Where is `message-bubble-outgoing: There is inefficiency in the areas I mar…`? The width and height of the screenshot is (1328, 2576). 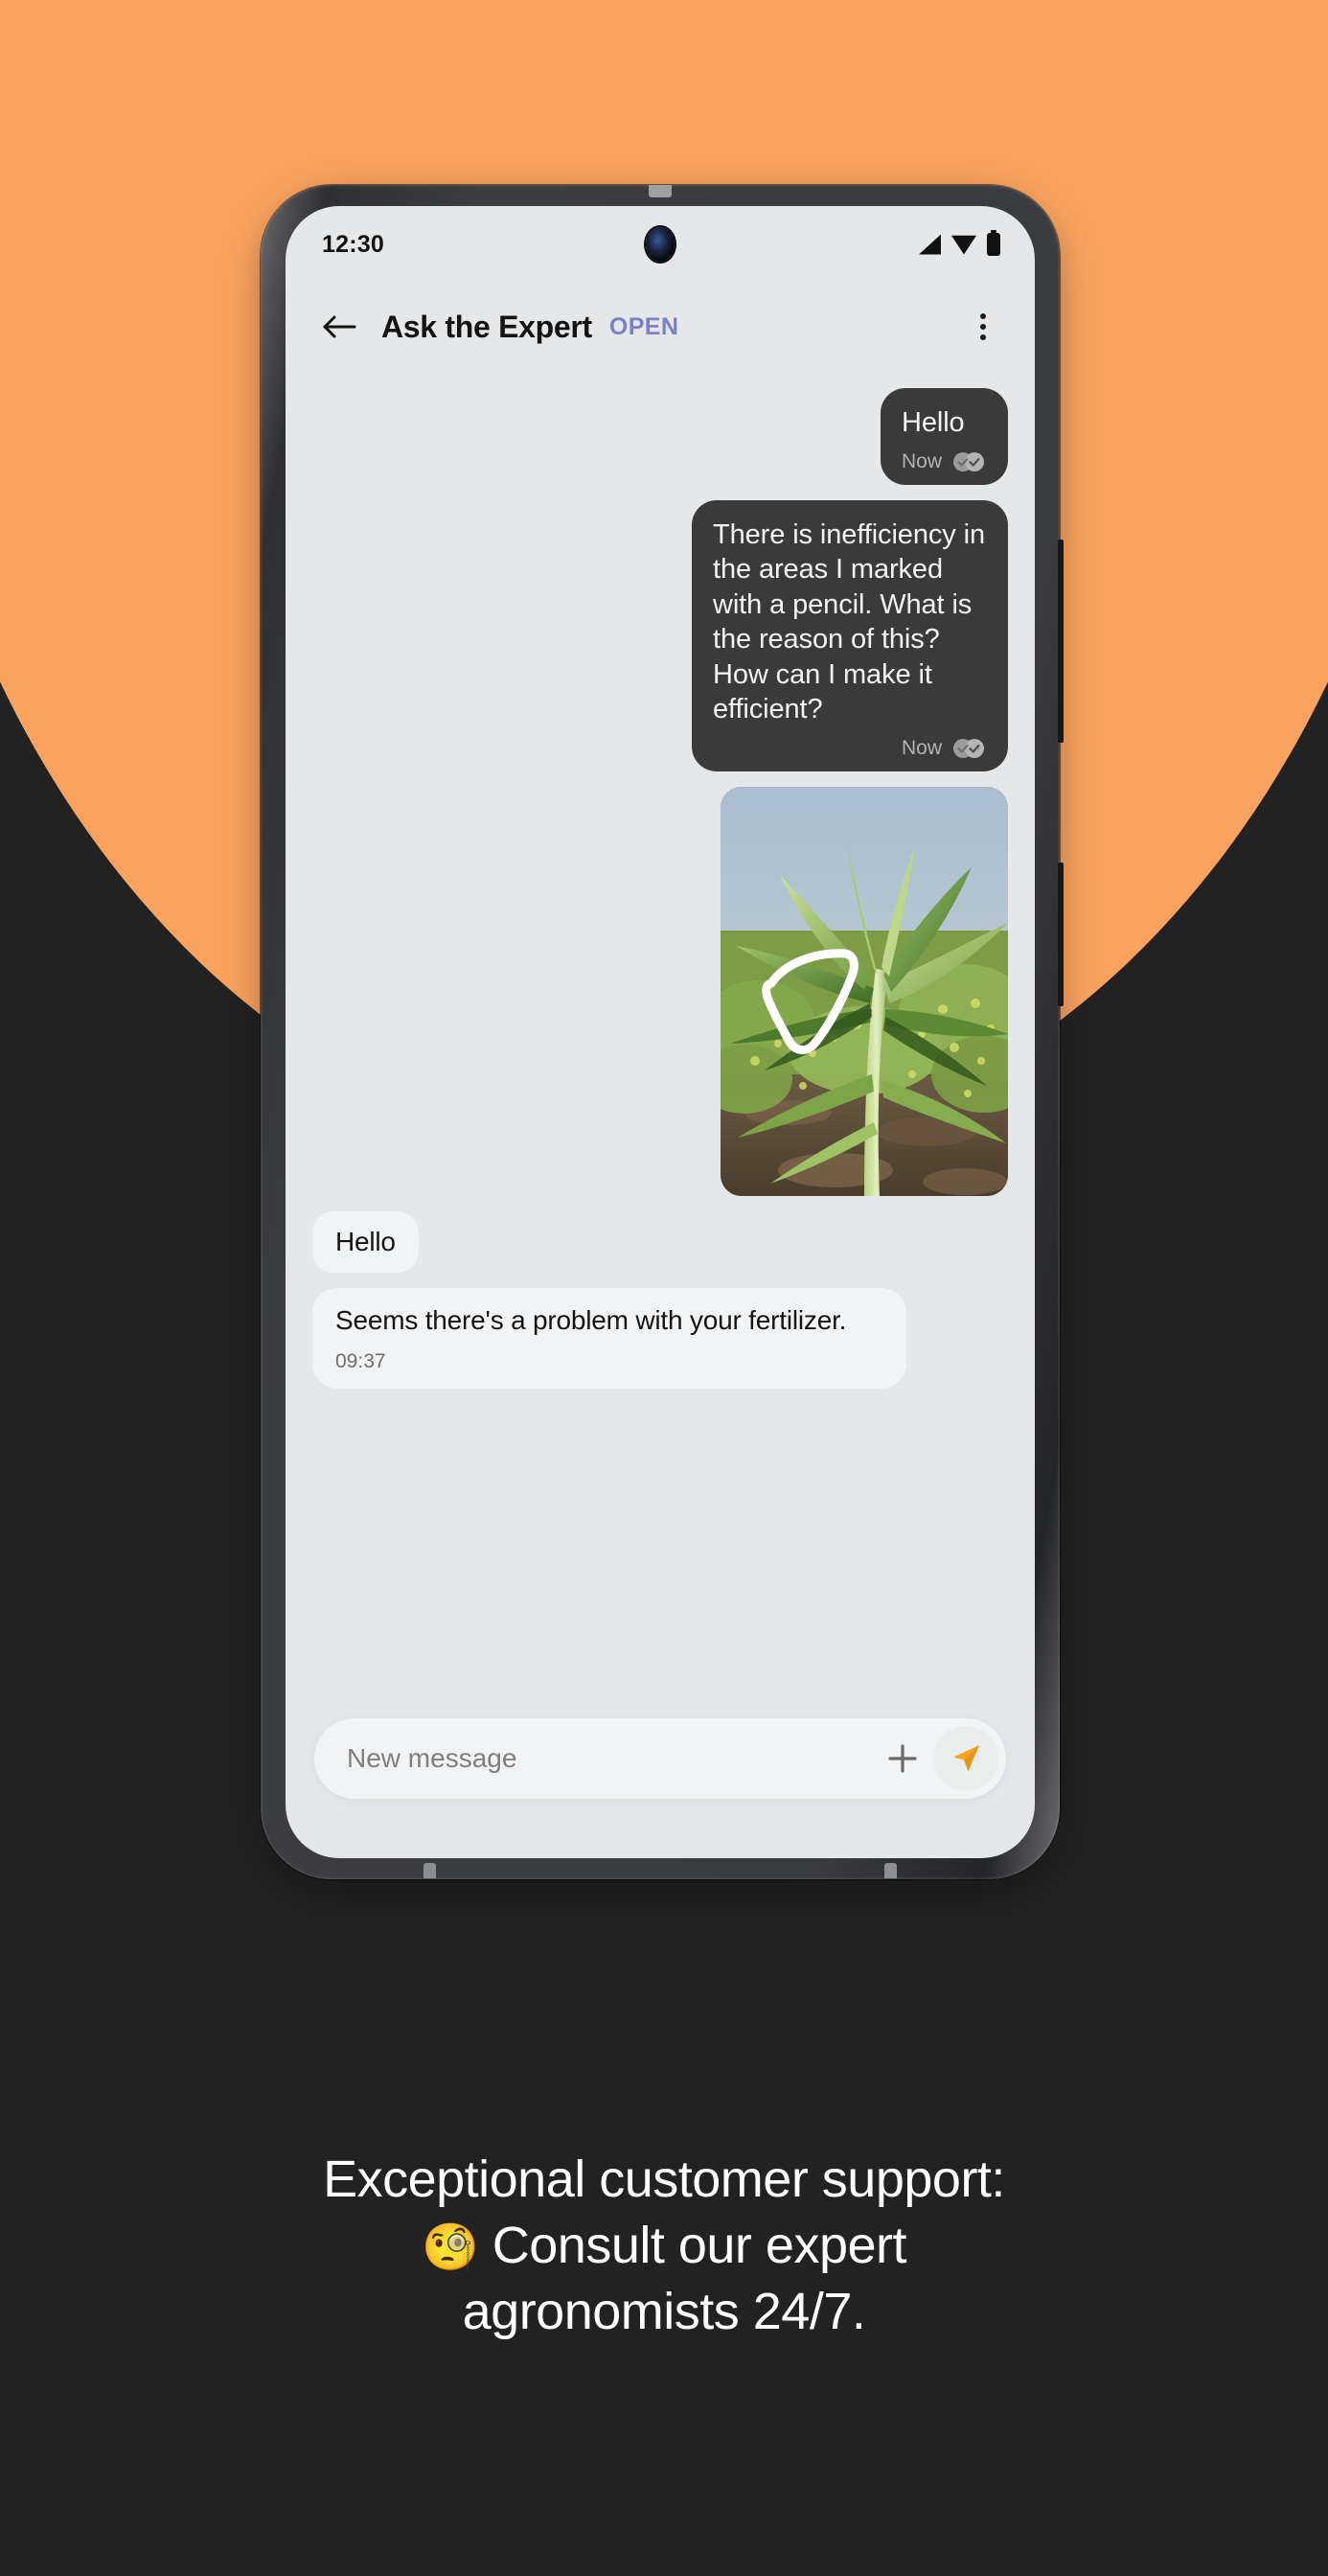 message-bubble-outgoing: There is inefficiency in the areas I mar… is located at coordinates (850, 635).